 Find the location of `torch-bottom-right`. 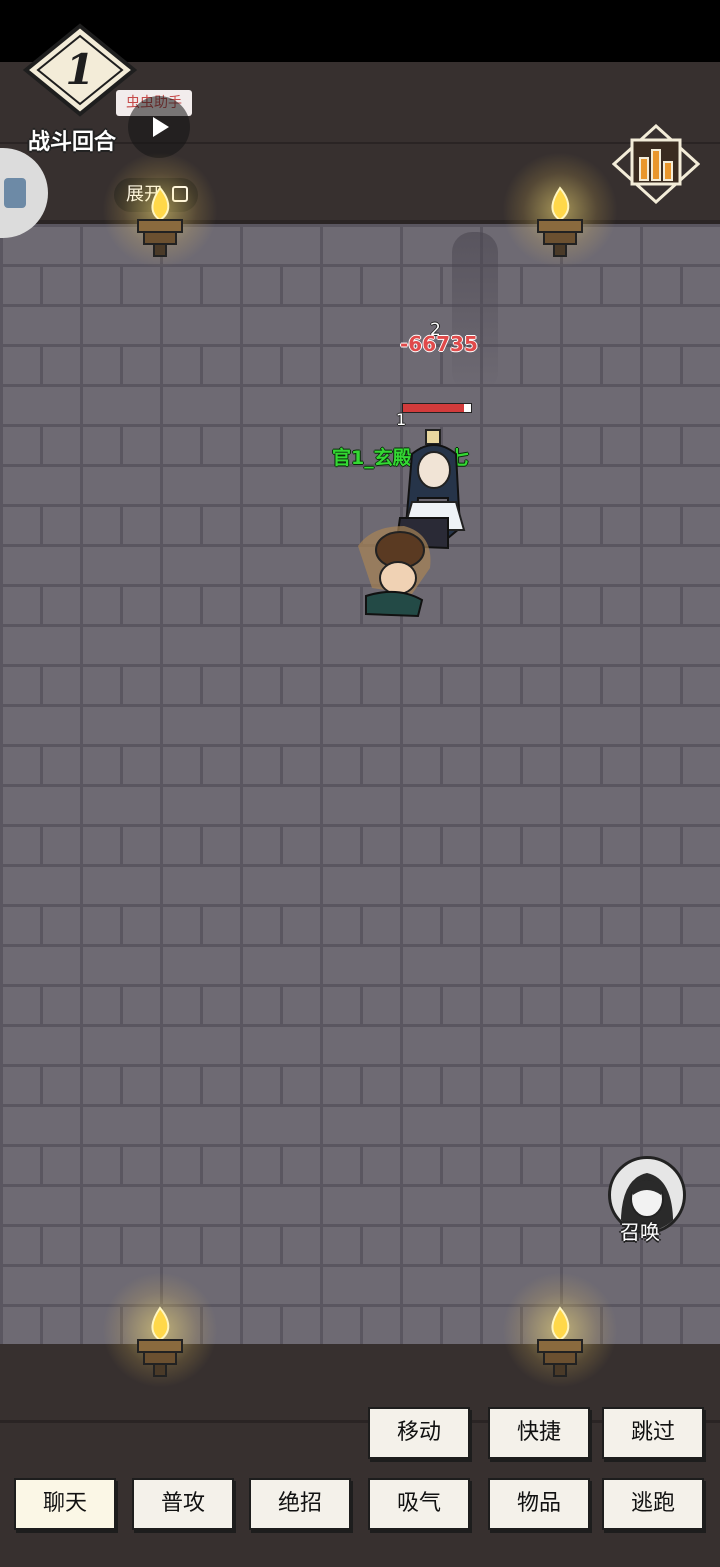

torch-bottom-right is located at coordinates (560, 1330).